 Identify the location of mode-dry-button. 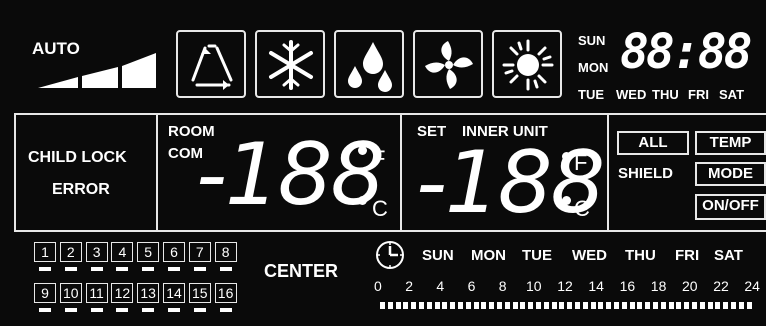
(369, 64).